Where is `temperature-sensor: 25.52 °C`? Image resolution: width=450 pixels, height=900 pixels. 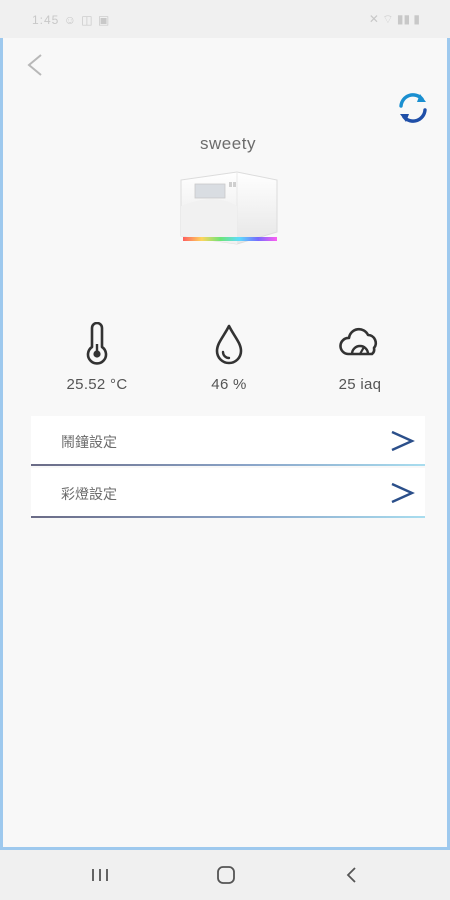
temperature-sensor: 25.52 °C is located at coordinates (97, 357).